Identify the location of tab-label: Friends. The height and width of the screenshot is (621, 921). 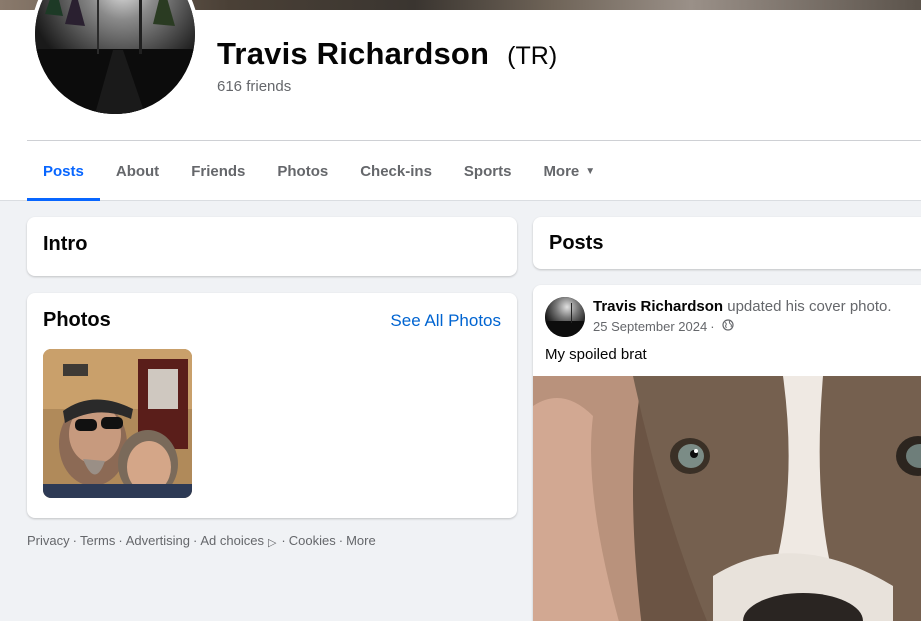
(218, 171).